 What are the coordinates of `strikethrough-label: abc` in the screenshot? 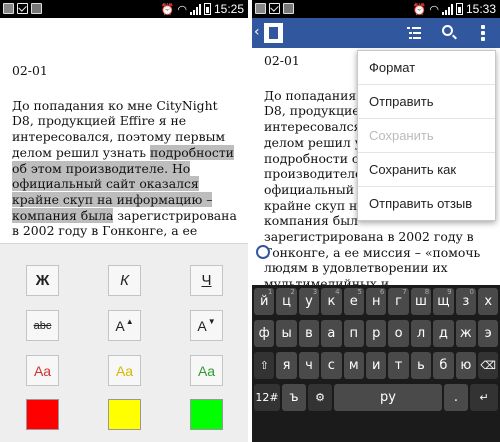 It's located at (42, 325).